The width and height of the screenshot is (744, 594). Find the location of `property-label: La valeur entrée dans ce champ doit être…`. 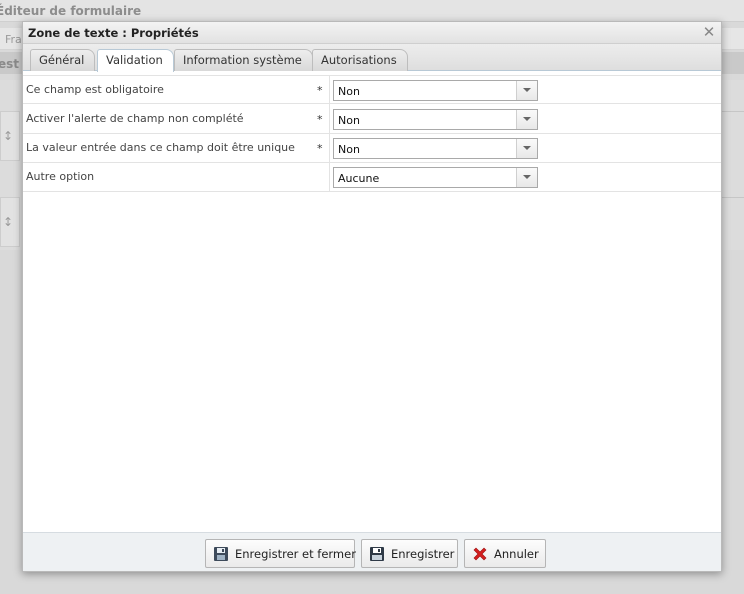

property-label: La valeur entrée dans ce champ doit être… is located at coordinates (160, 147).